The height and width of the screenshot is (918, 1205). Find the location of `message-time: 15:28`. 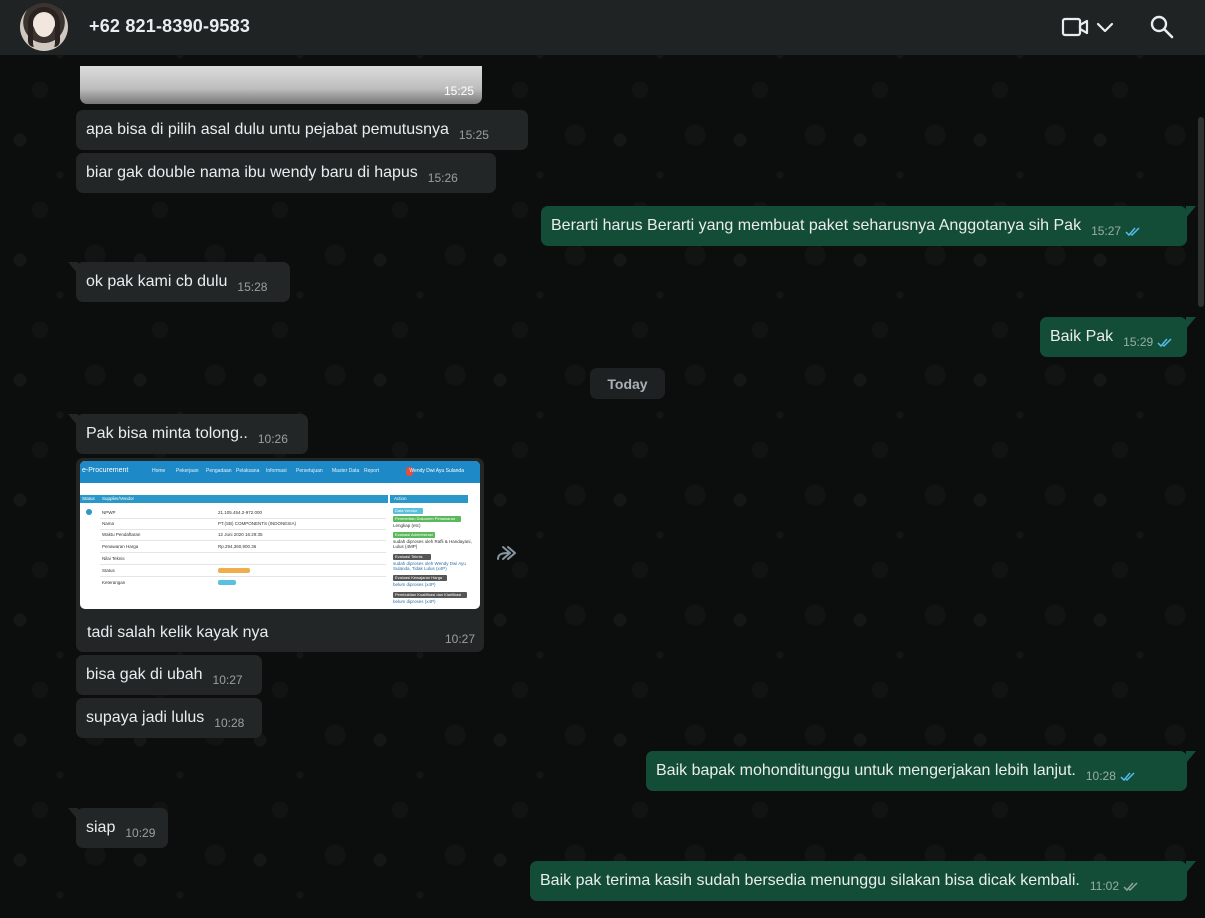

message-time: 15:28 is located at coordinates (252, 287).